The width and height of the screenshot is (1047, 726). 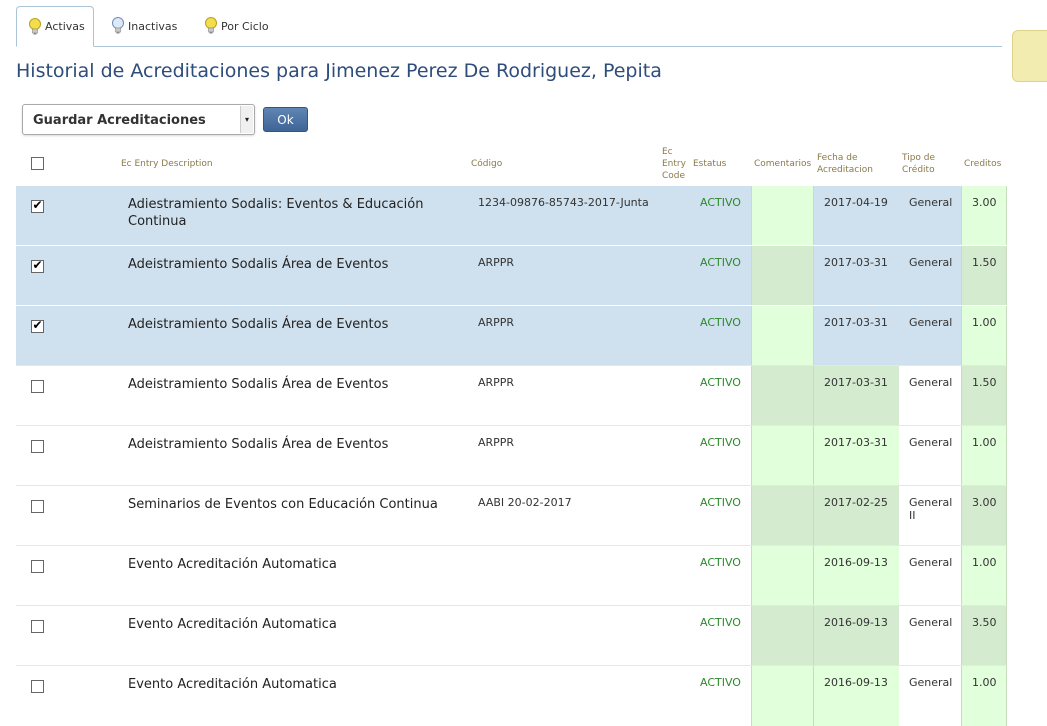 What do you see at coordinates (509, 26) in the screenshot?
I see `tab-bar: Activas Inactivas Por Ciclo` at bounding box center [509, 26].